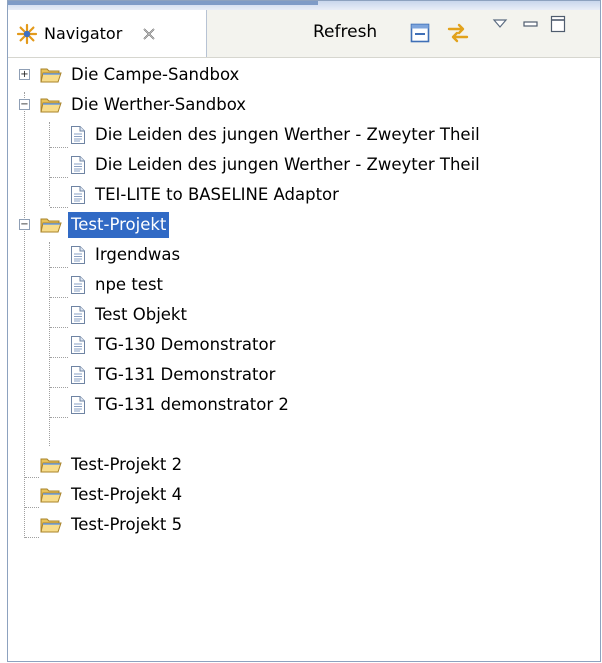  Describe the element at coordinates (129, 284) in the screenshot. I see `tree-item-label: npe test` at that location.